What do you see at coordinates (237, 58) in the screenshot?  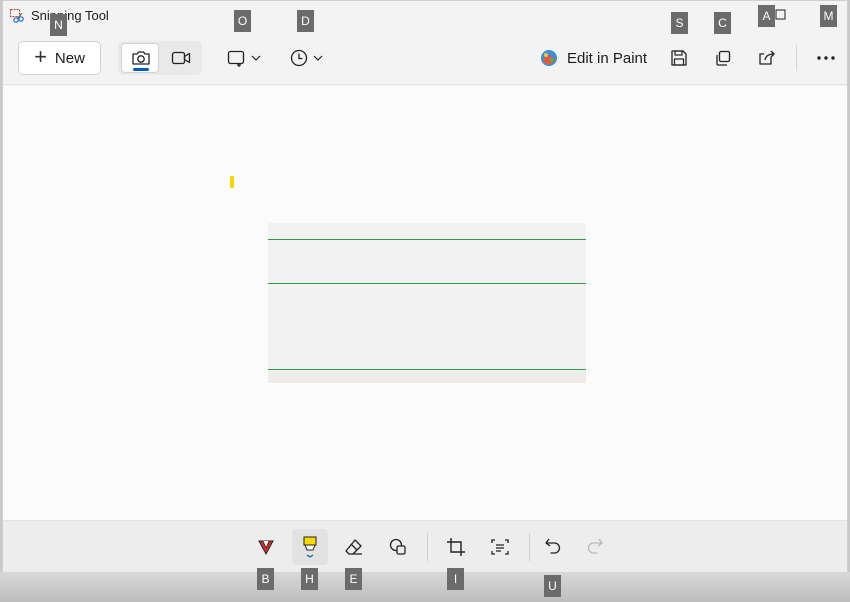 I see `snip-mode-icon` at bounding box center [237, 58].